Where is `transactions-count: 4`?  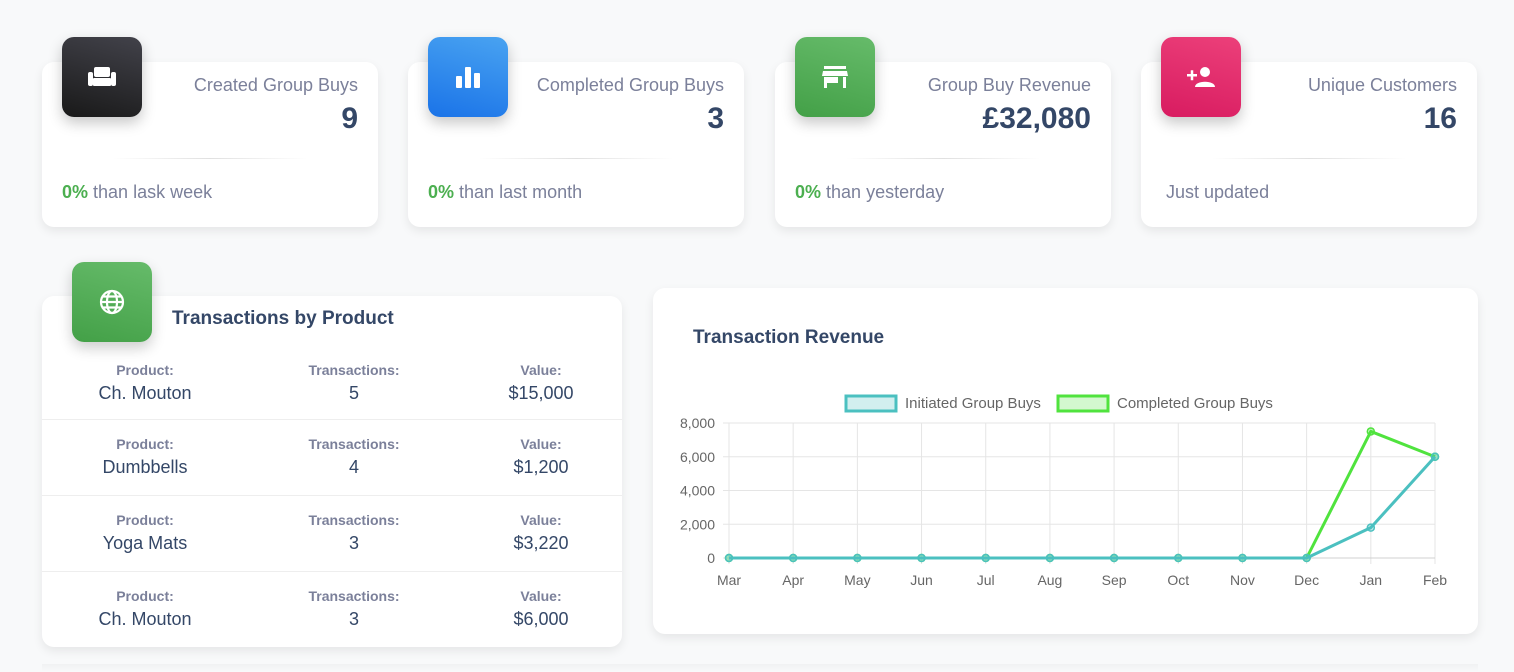 transactions-count: 4 is located at coordinates (353, 467).